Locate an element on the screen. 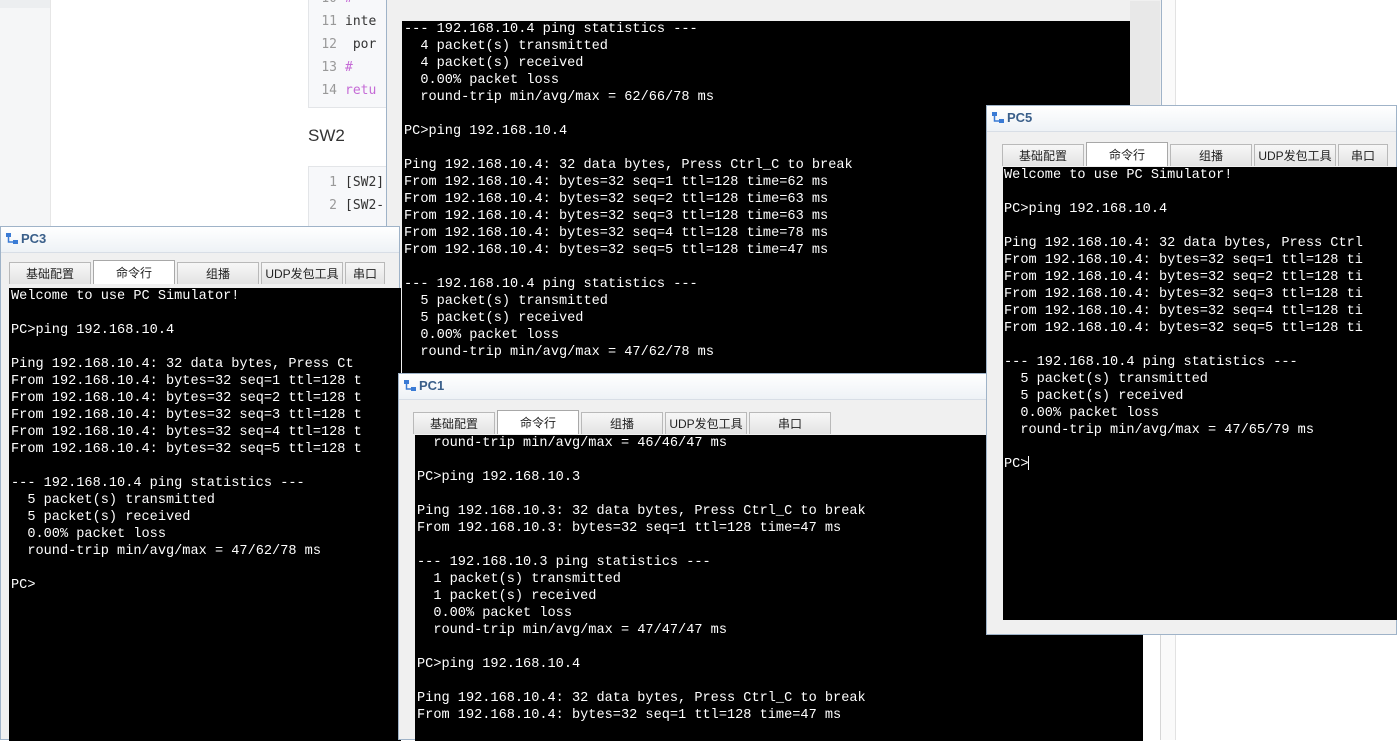  code-line: 13 # is located at coordinates (350, 68).